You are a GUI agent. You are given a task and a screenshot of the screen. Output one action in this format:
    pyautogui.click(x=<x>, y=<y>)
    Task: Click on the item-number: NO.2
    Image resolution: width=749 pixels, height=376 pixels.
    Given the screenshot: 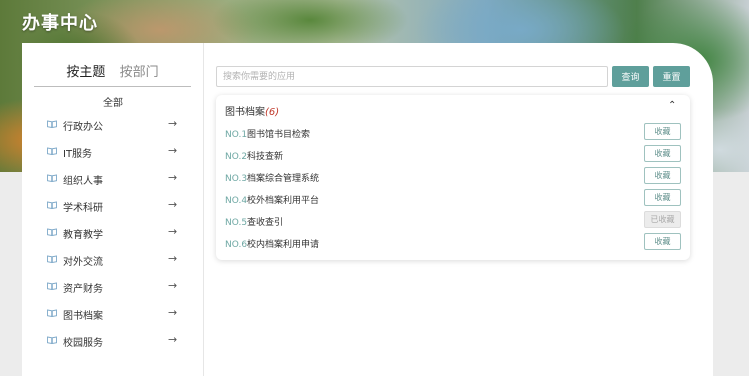 What is the action you would take?
    pyautogui.click(x=236, y=157)
    